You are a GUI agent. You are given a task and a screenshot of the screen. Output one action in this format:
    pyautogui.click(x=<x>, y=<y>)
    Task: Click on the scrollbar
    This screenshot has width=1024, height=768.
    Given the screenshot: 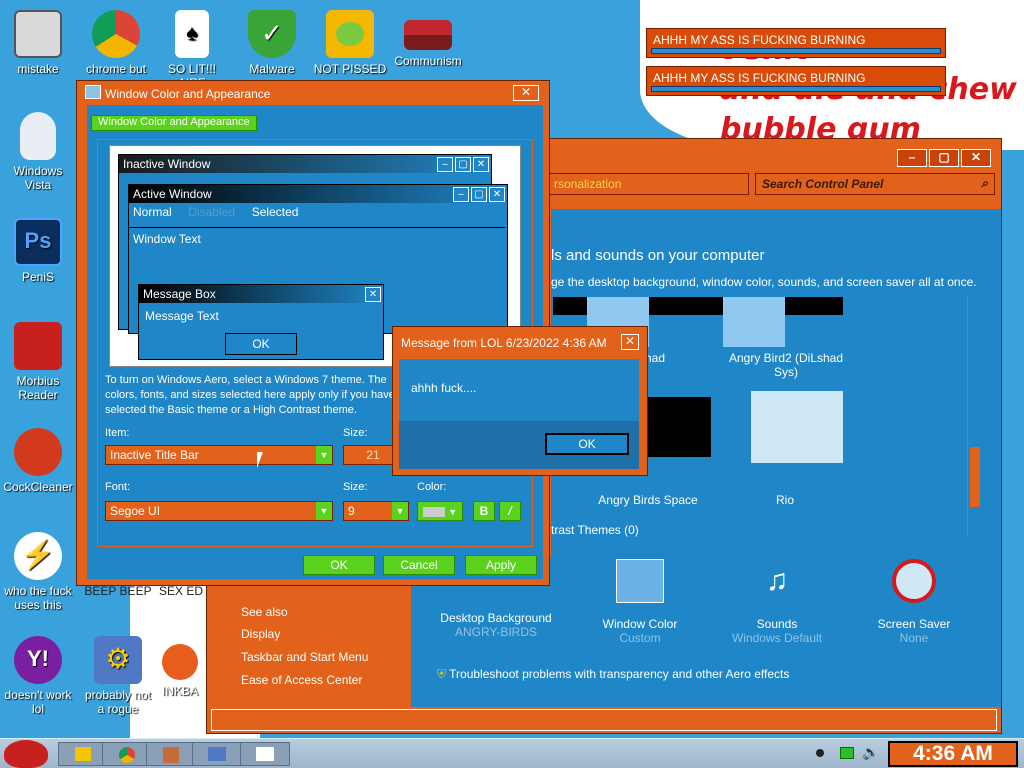 What is the action you would take?
    pyautogui.click(x=975, y=416)
    